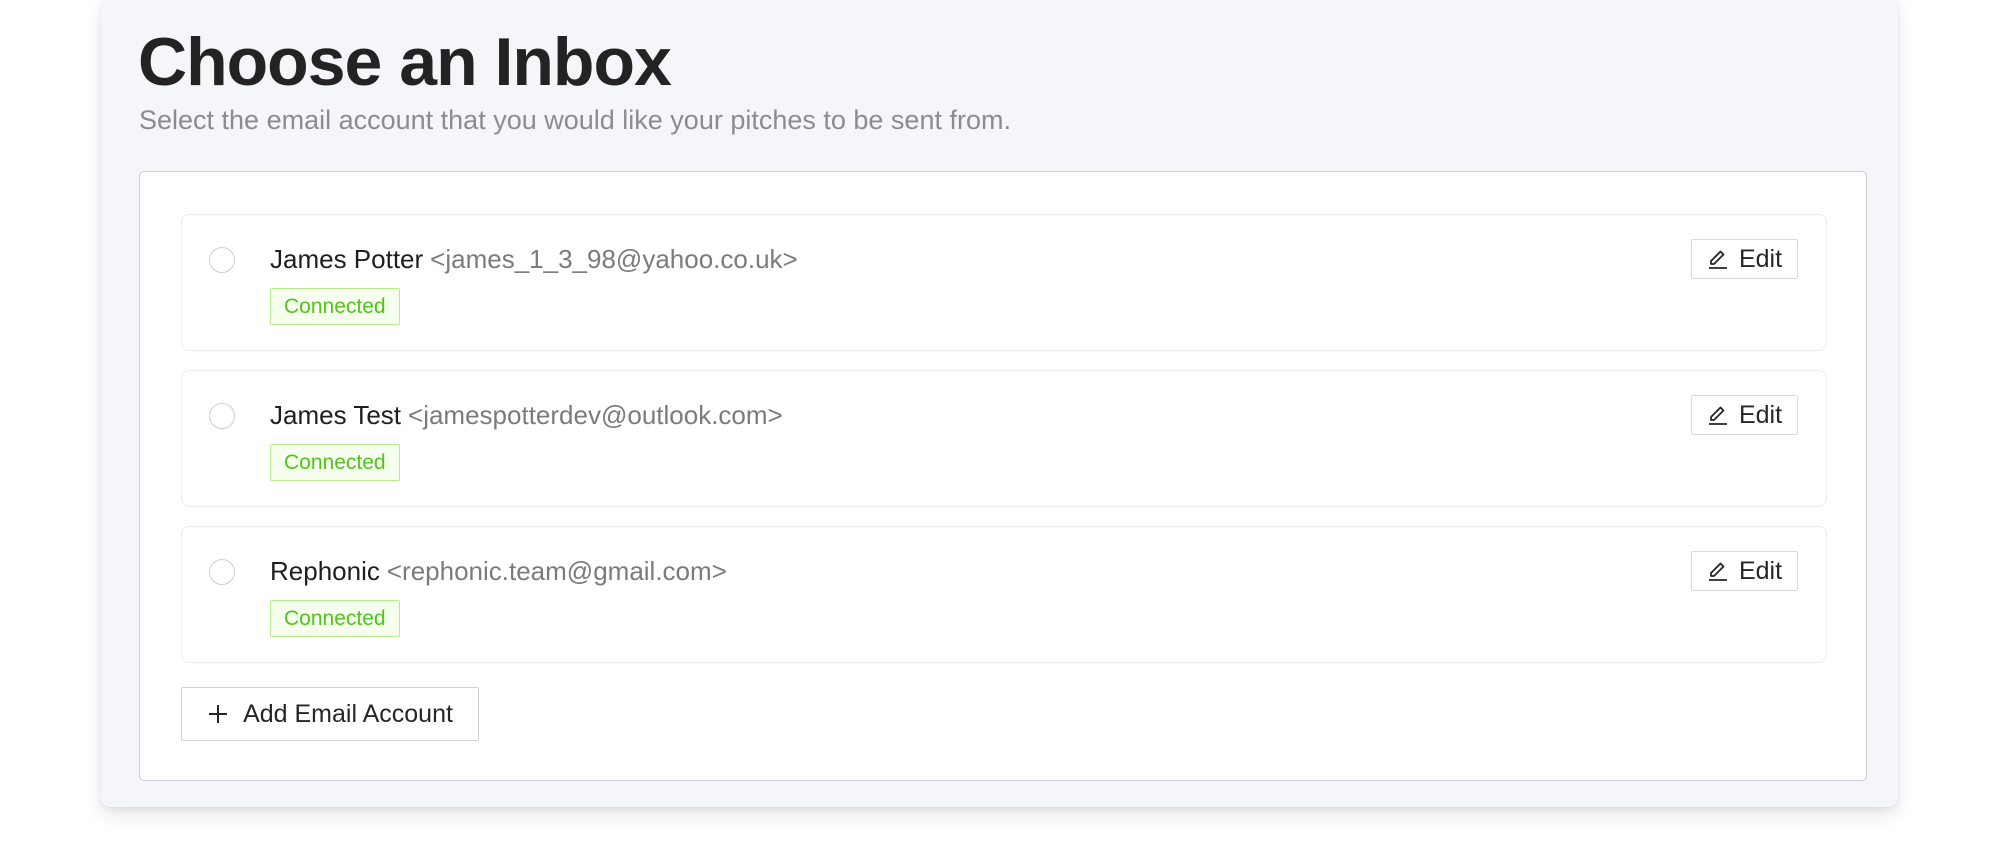  I want to click on account-identity: James Potter <james_1_3_98@yahoo.co.uk>, so click(534, 259).